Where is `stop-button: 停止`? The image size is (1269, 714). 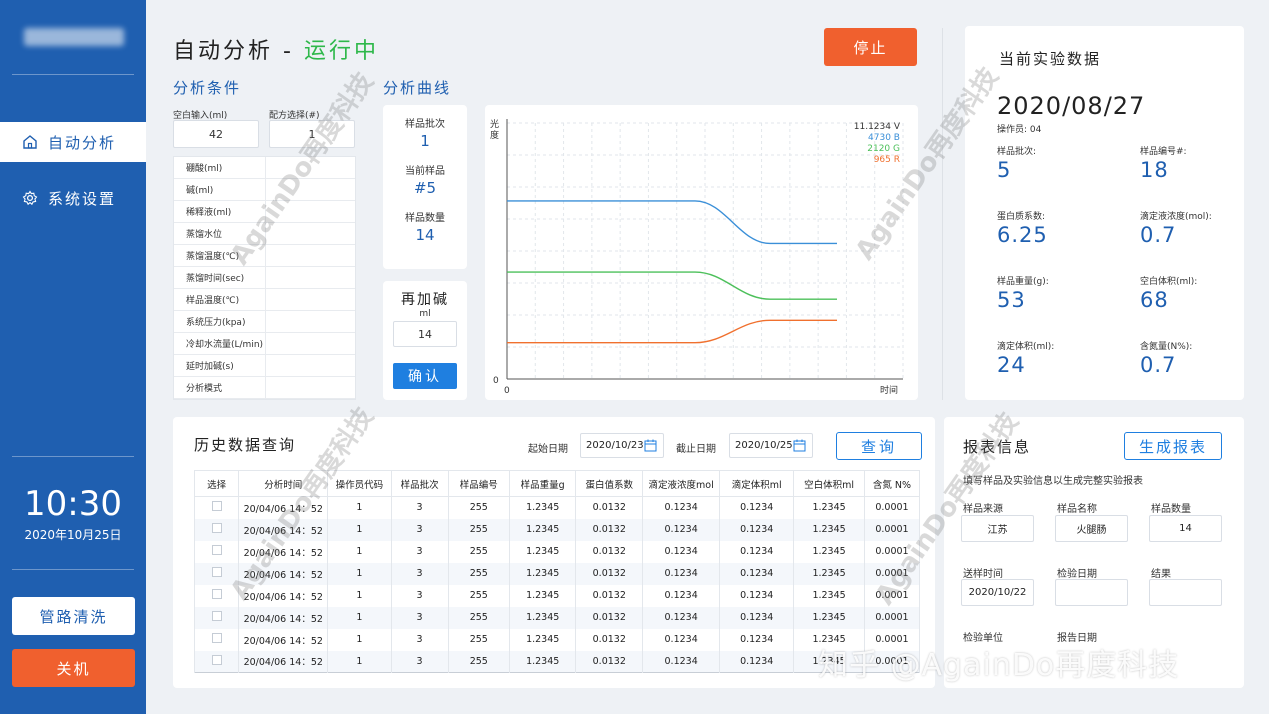
stop-button: 停止 is located at coordinates (870, 47).